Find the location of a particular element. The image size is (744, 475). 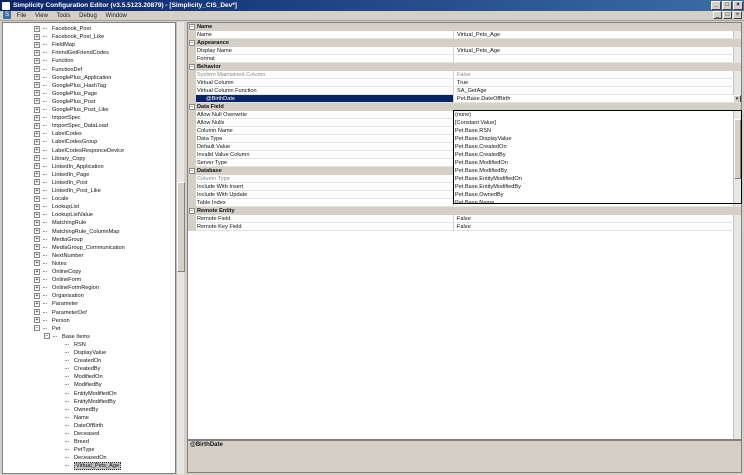

tree-item: + Parameter is located at coordinates (56, 304).